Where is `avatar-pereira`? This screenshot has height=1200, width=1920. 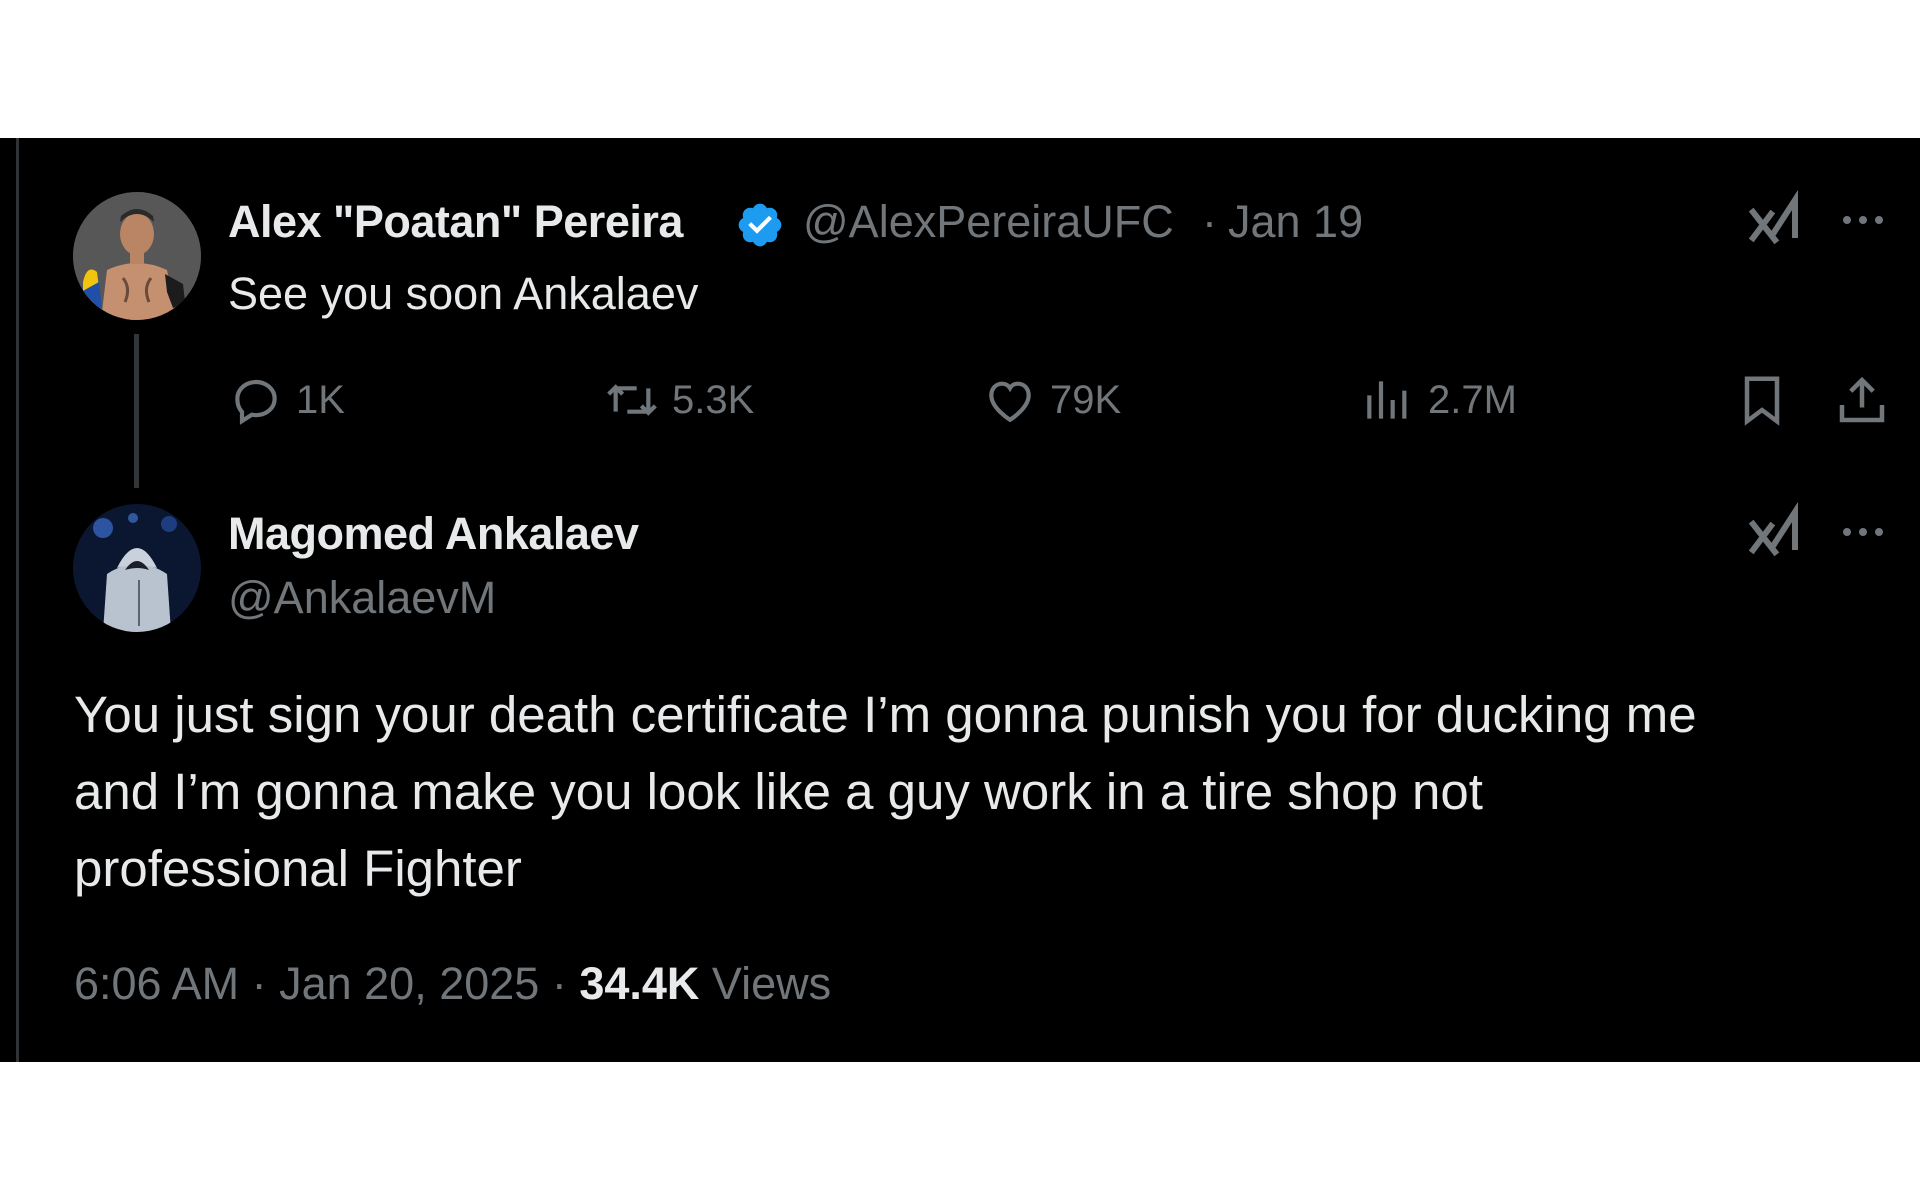 avatar-pereira is located at coordinates (137, 256).